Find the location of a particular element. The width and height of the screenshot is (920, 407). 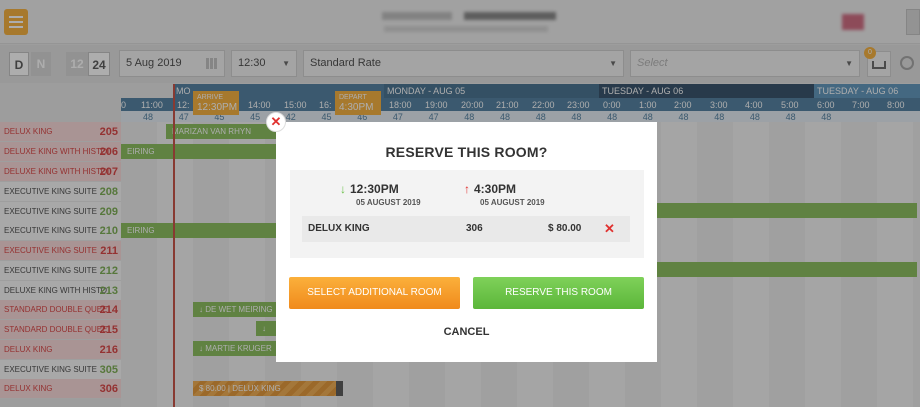

arrive-block: ↓ 12:30PM 05 AUGUST 2019 is located at coordinates (380, 194).